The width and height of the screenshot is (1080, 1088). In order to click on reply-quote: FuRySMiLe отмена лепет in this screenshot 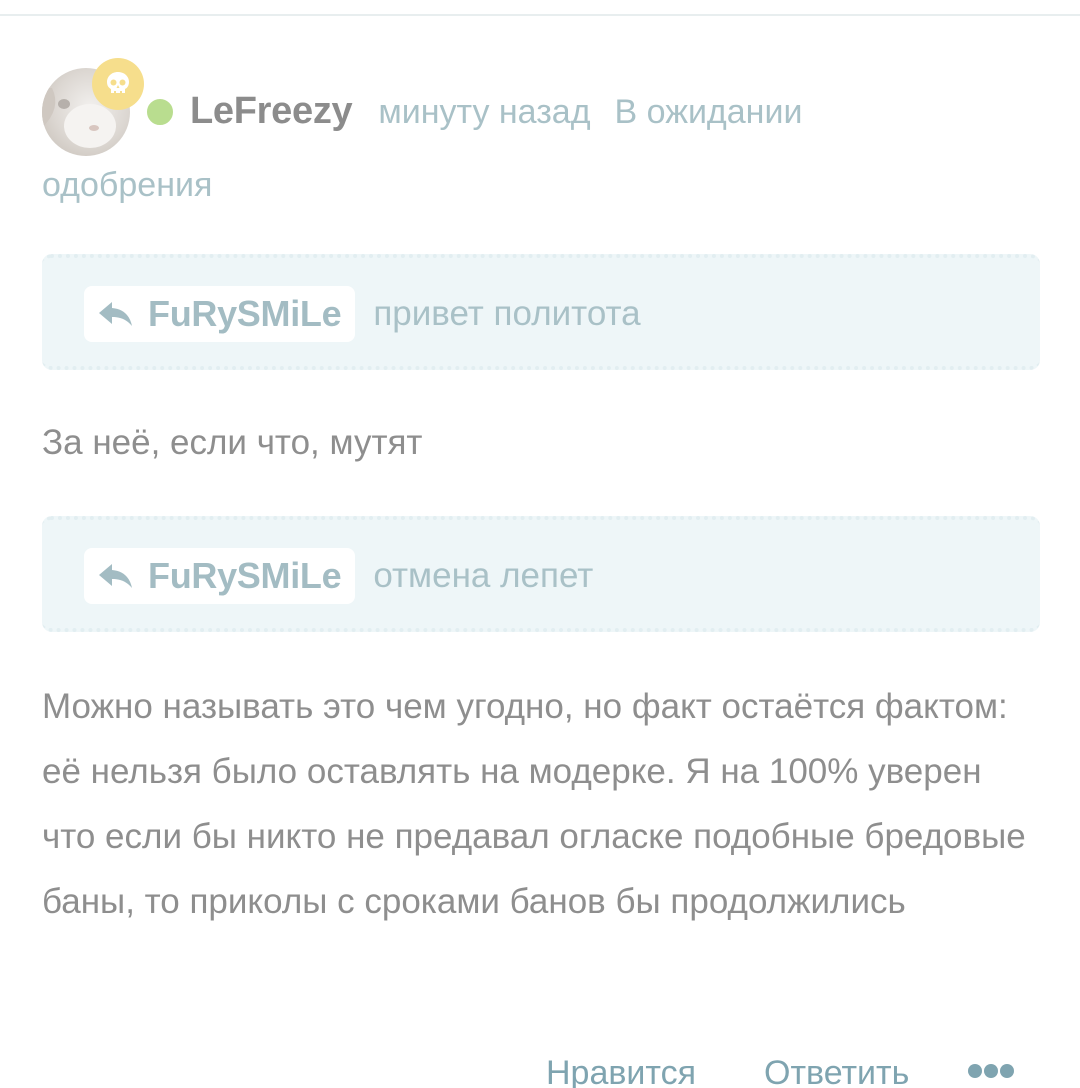, I will do `click(541, 574)`.